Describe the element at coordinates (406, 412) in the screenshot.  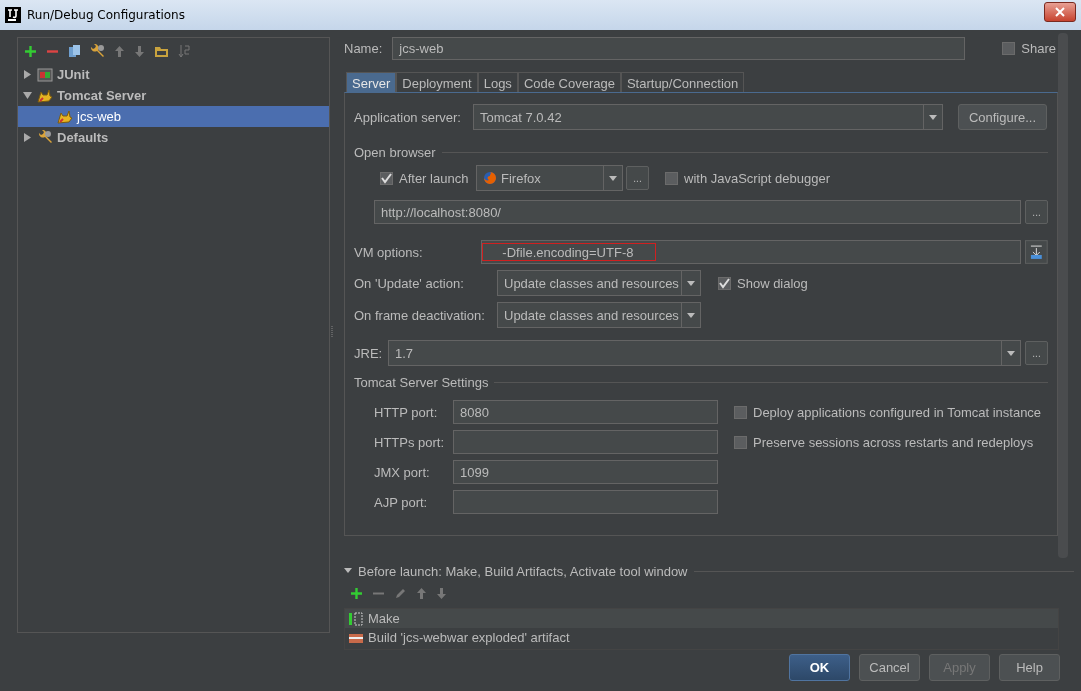
I see `port-label: HTTP port:` at that location.